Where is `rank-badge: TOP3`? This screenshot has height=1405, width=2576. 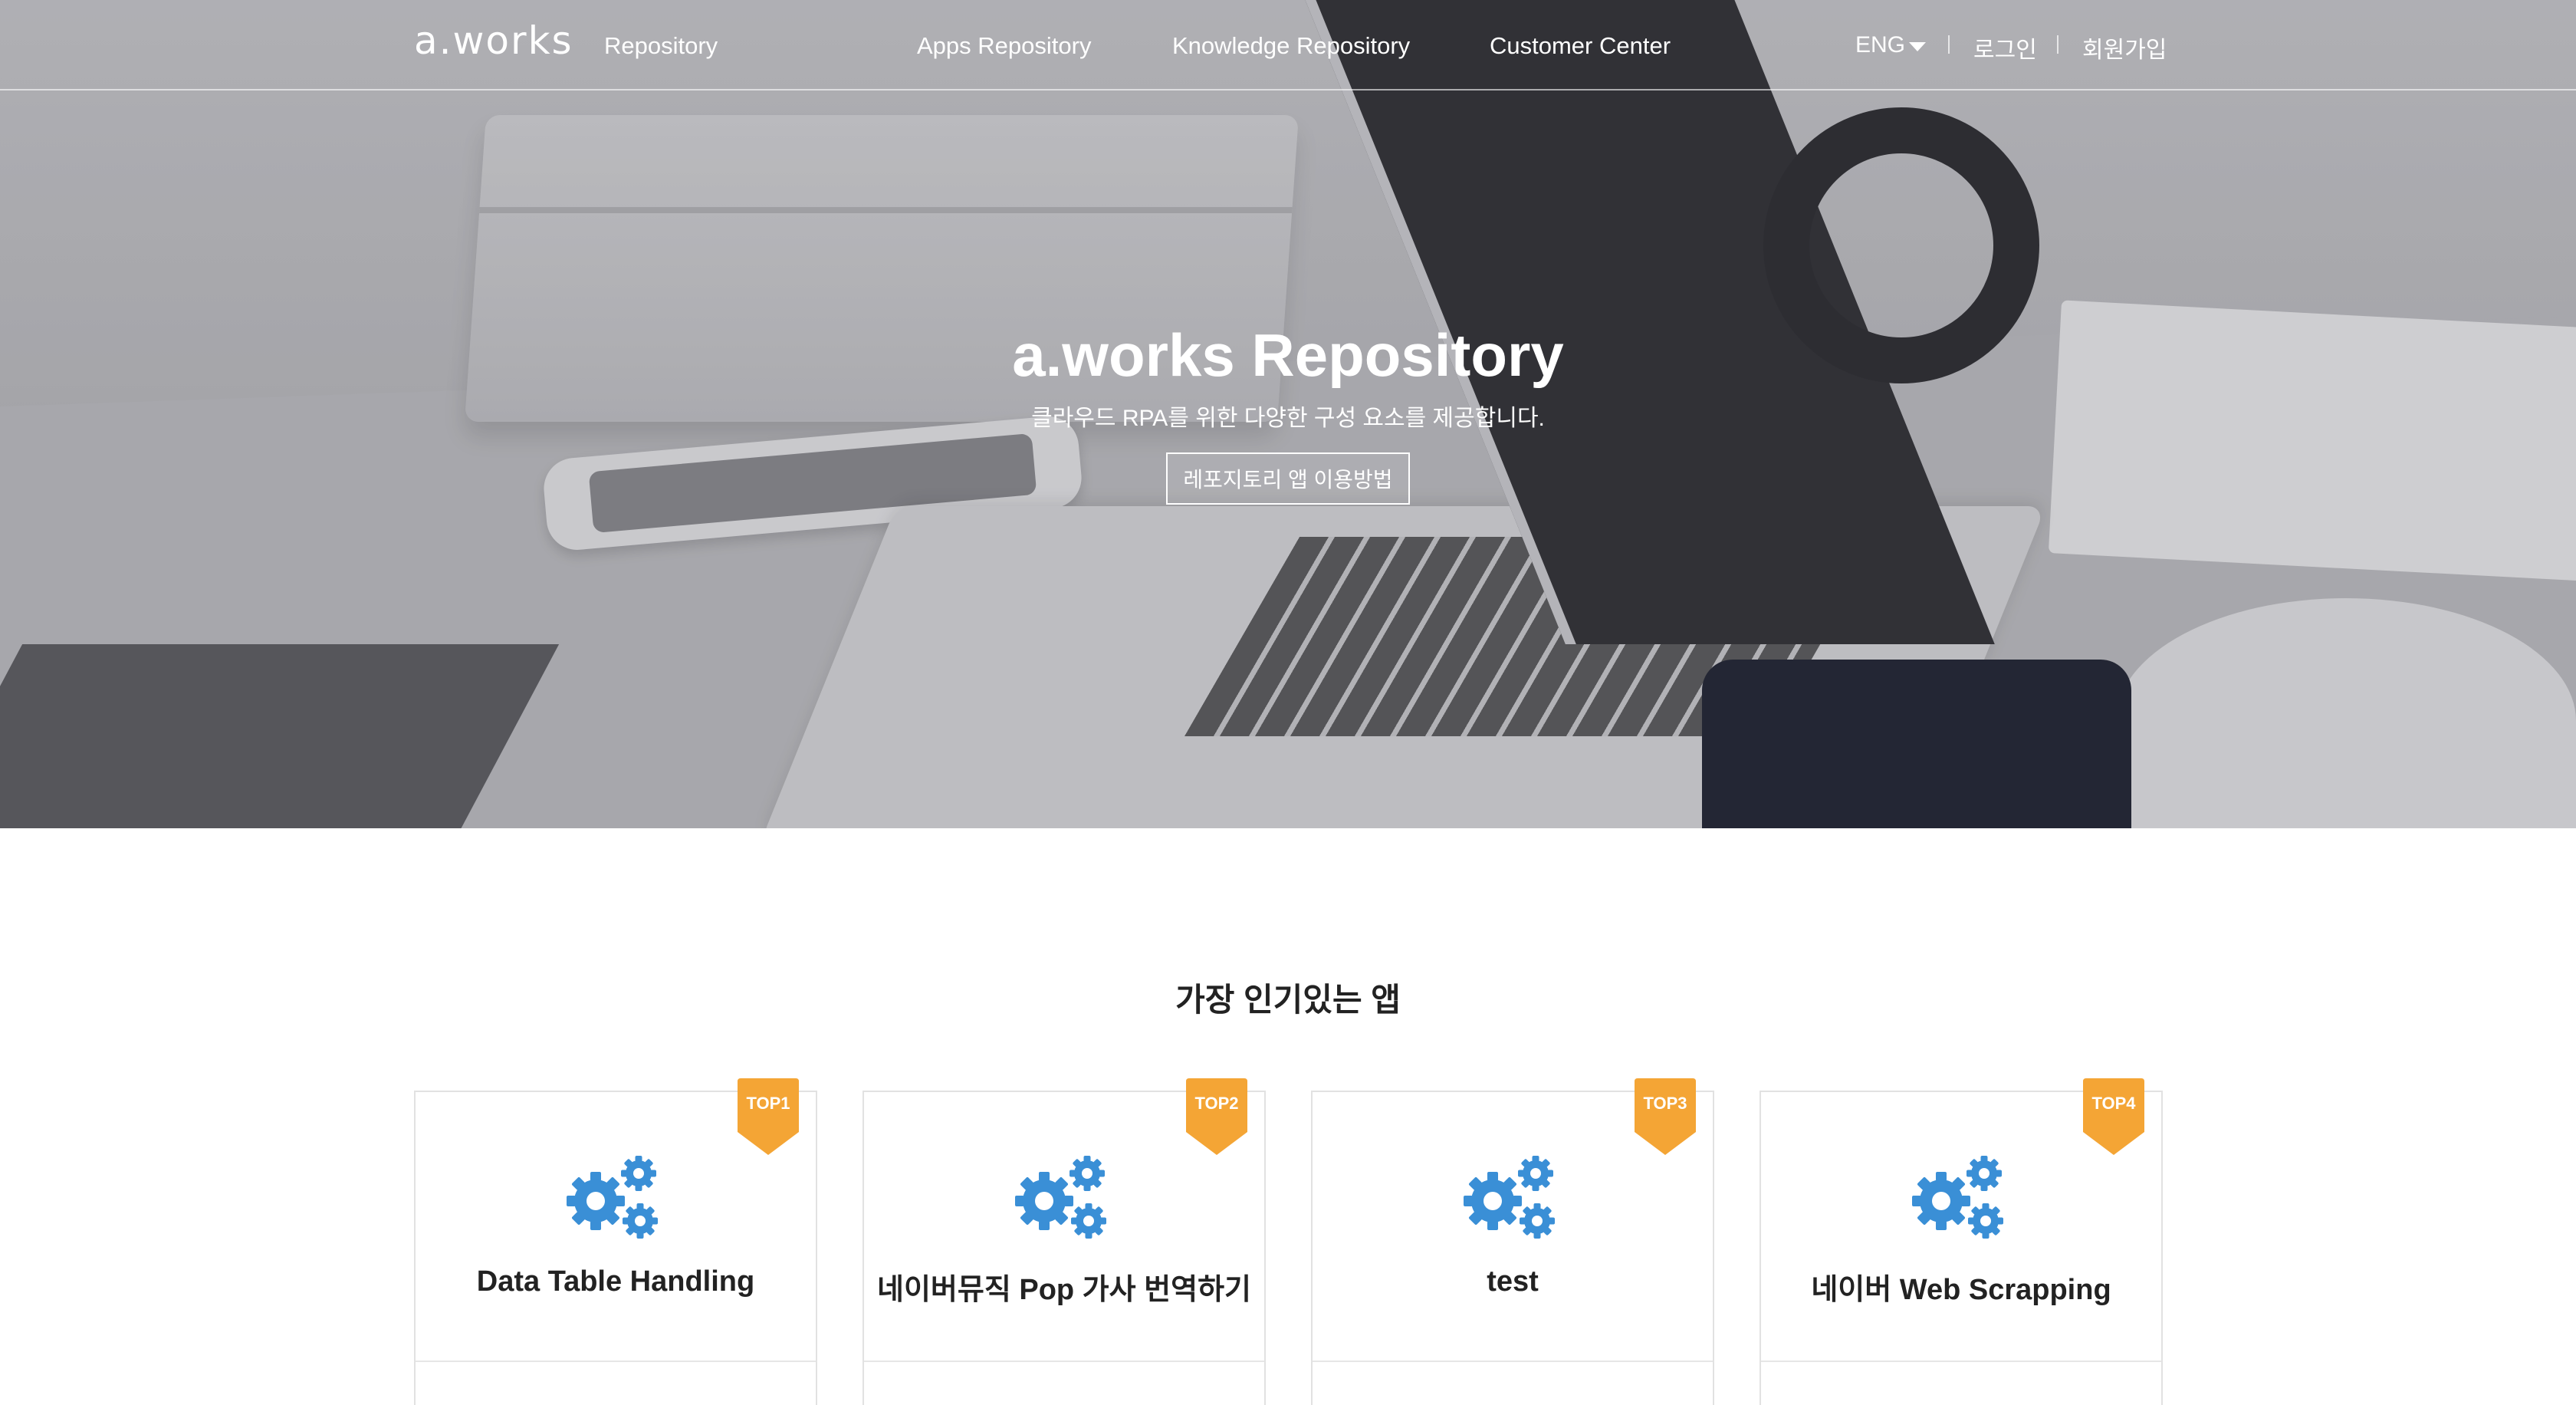 rank-badge: TOP3 is located at coordinates (1665, 1117).